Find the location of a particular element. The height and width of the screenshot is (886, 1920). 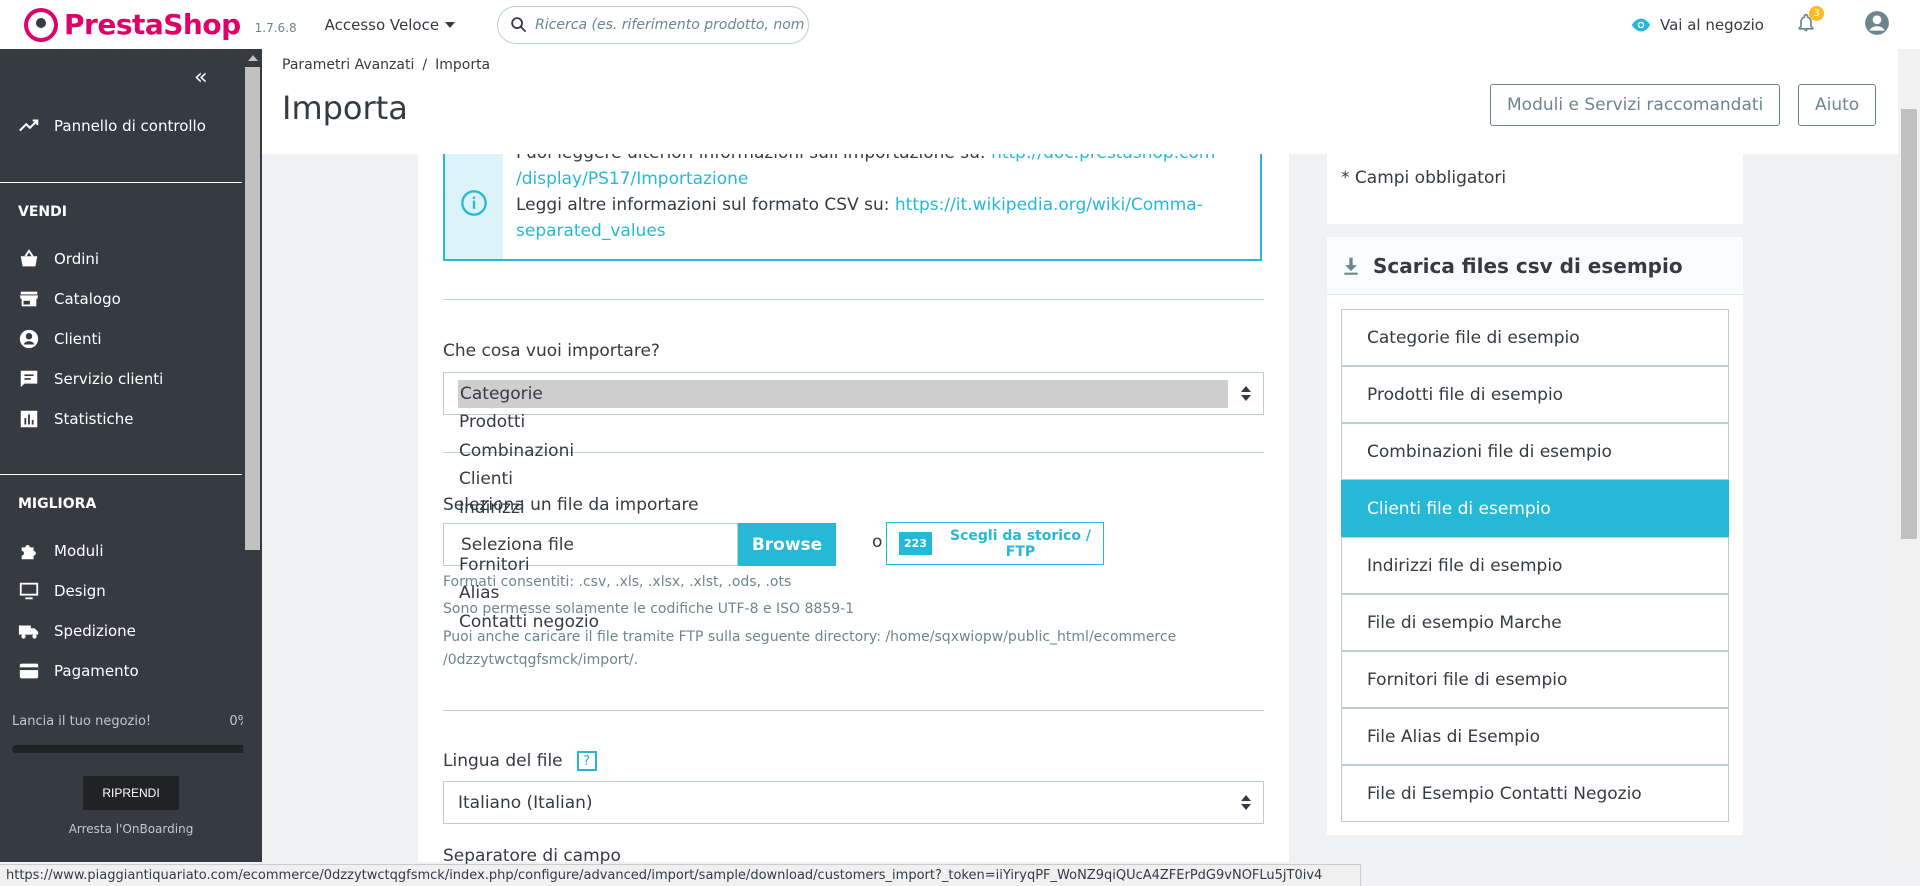

sidebar-item-design: Design is located at coordinates (62, 591).